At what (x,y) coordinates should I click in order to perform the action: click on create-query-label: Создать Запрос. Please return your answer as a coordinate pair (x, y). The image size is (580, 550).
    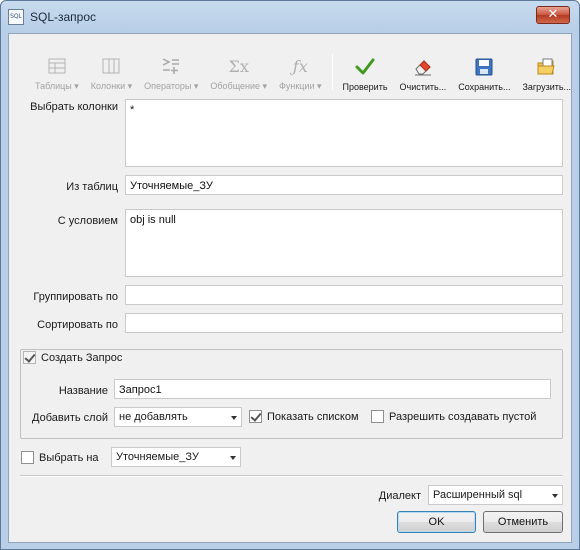
    Looking at the image, I should click on (82, 357).